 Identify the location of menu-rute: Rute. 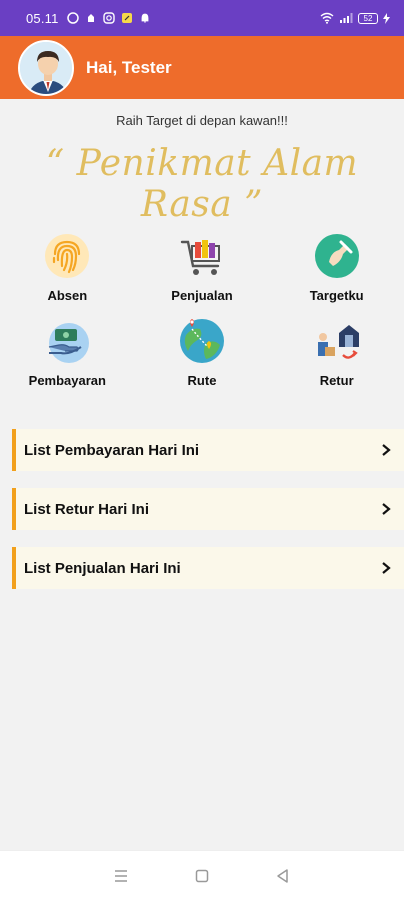
(202, 352).